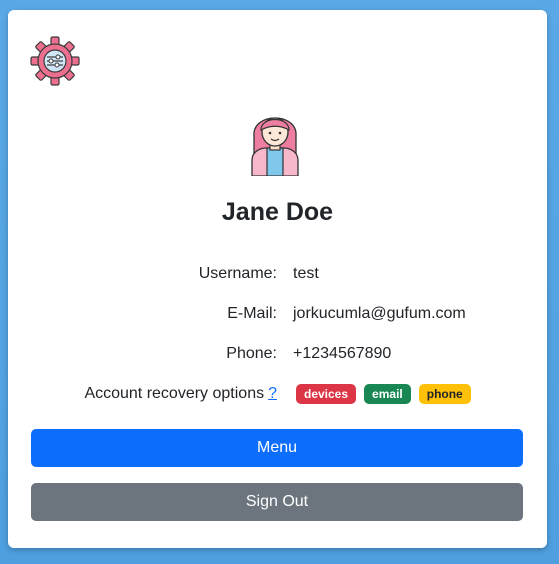 Image resolution: width=559 pixels, height=564 pixels. What do you see at coordinates (174, 393) in the screenshot?
I see `recovery-label: Account recovery options` at bounding box center [174, 393].